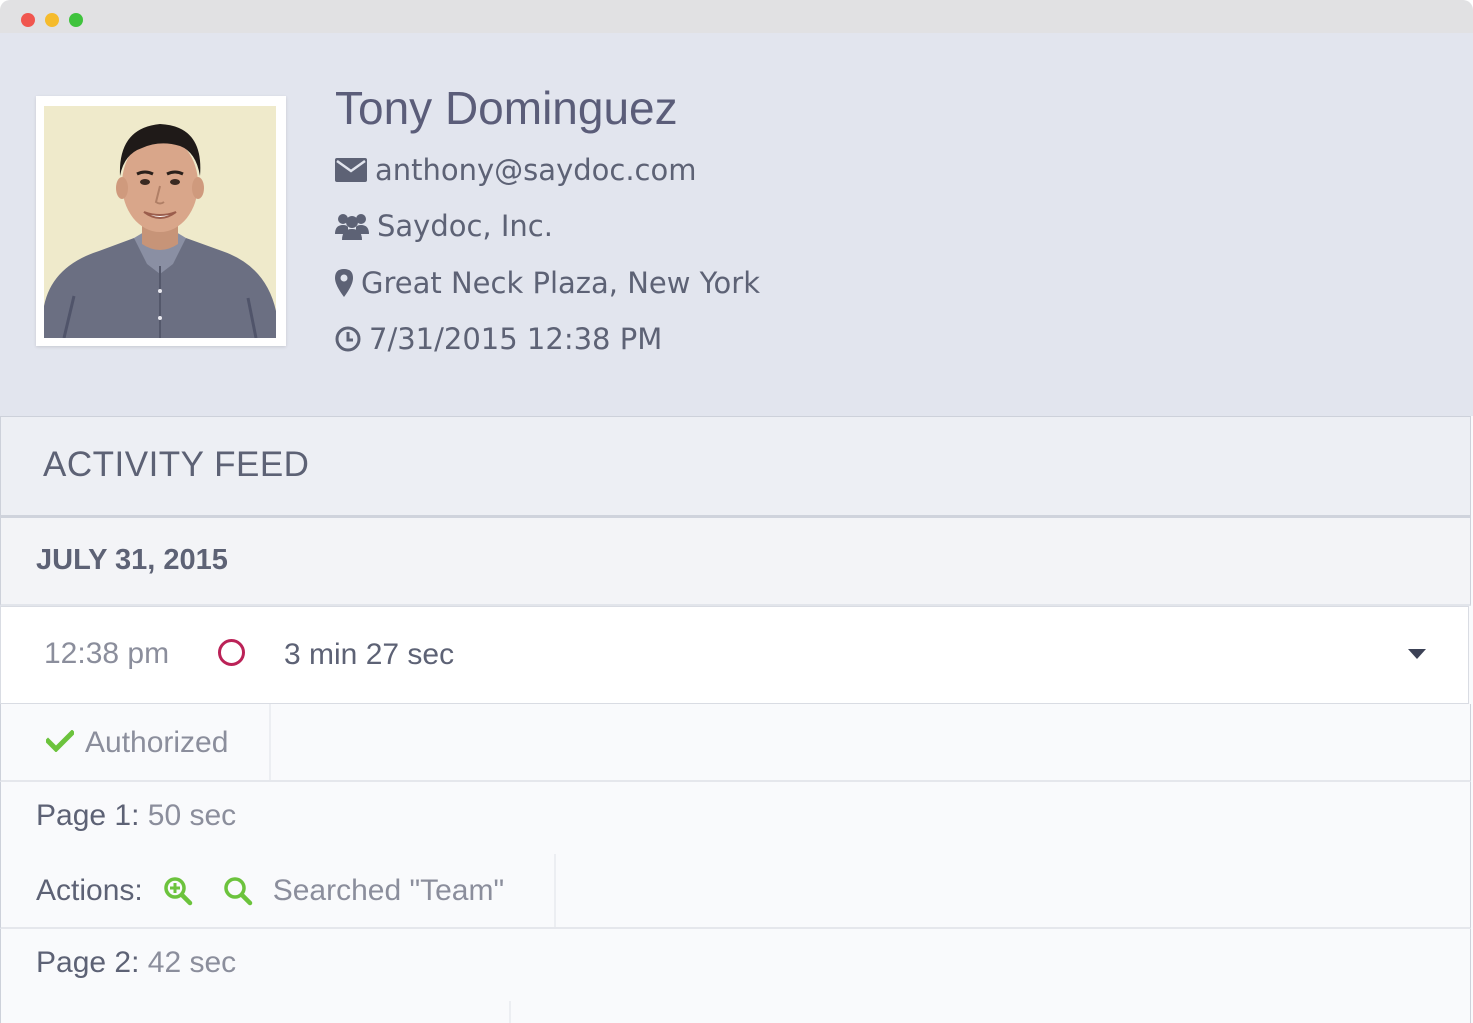 This screenshot has height=1023, width=1473. I want to click on activity-feed-header: ACTIVITY FEED, so click(735, 467).